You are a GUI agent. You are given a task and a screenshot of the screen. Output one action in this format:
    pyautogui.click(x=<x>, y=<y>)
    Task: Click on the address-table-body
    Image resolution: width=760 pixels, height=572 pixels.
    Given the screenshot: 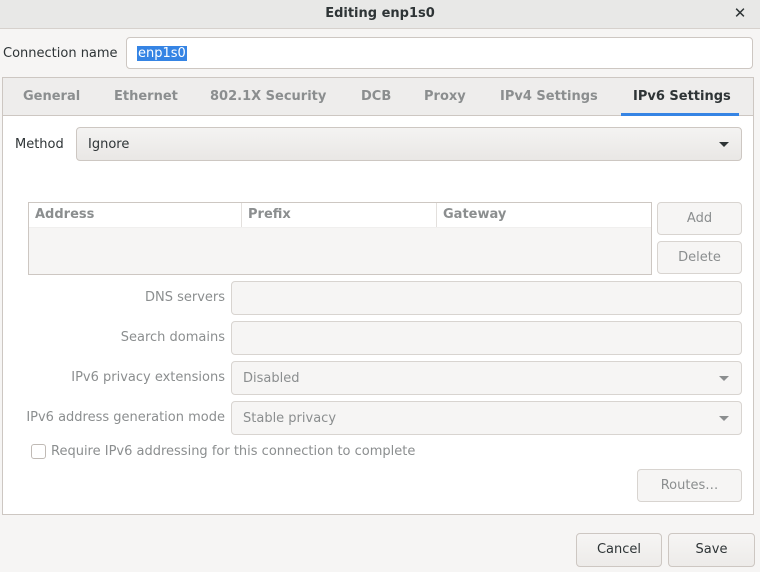 What is the action you would take?
    pyautogui.click(x=340, y=251)
    